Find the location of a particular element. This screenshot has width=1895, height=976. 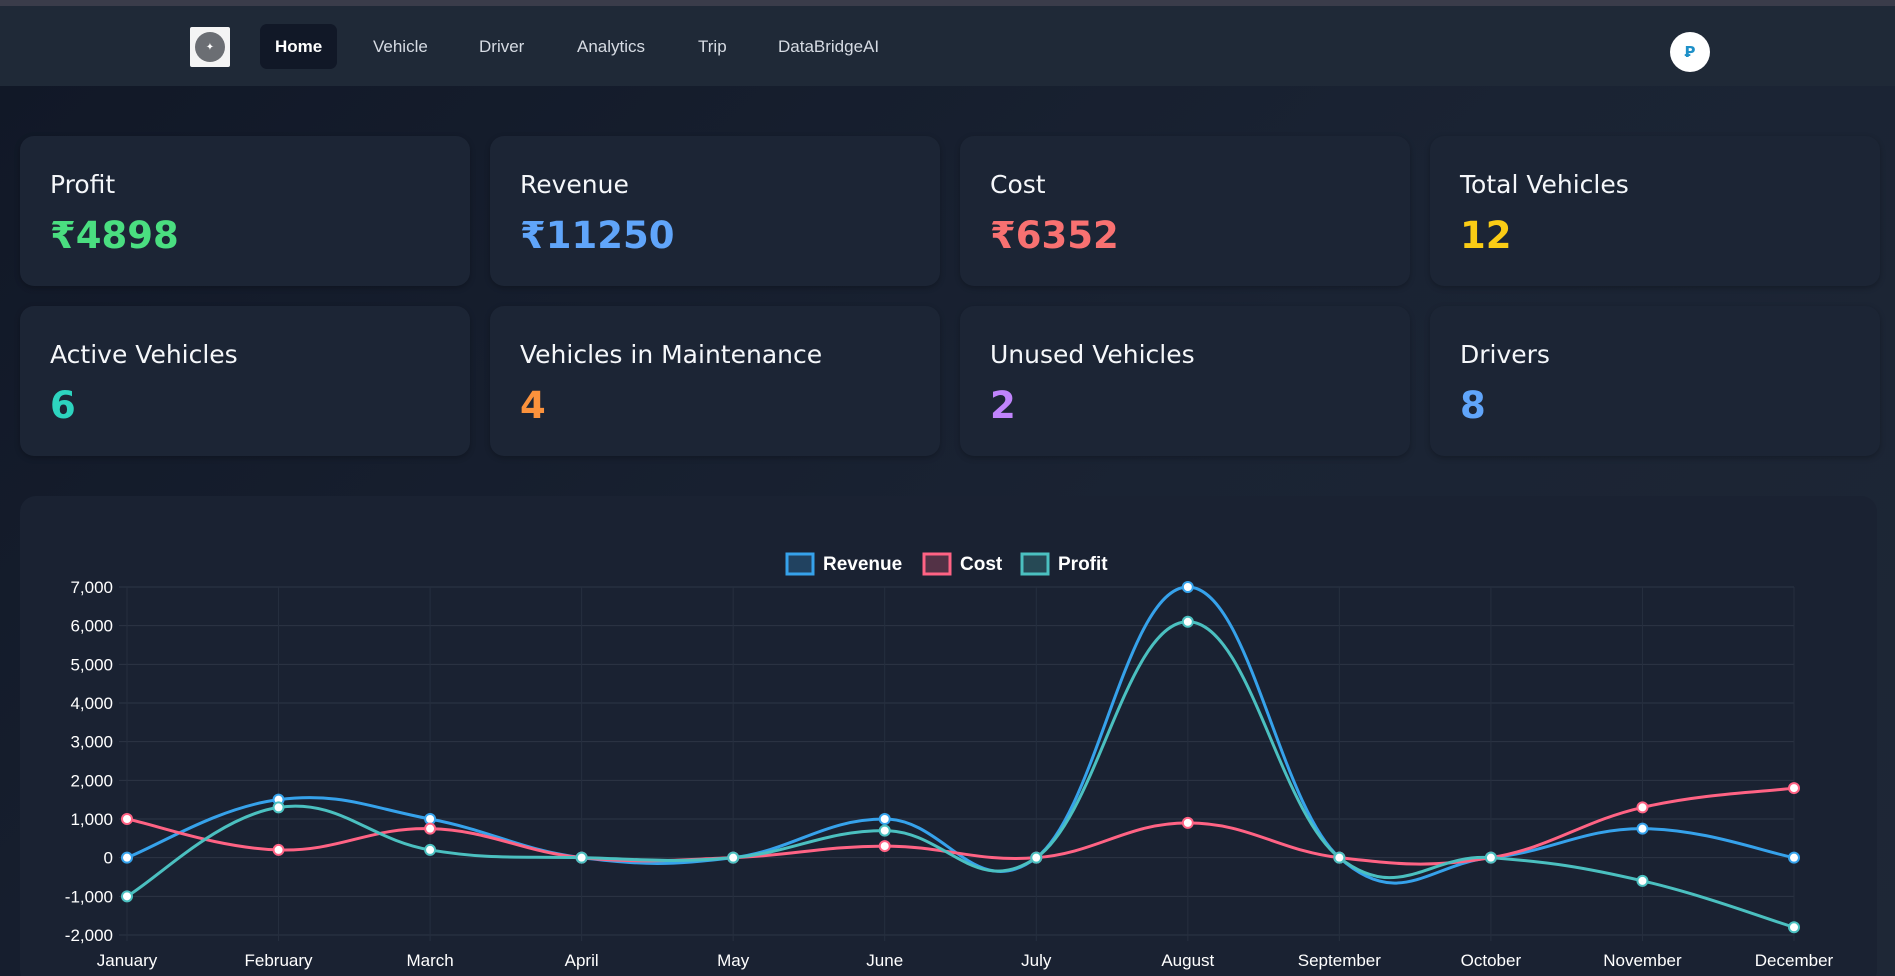

x-tick-label: January is located at coordinates (127, 960).